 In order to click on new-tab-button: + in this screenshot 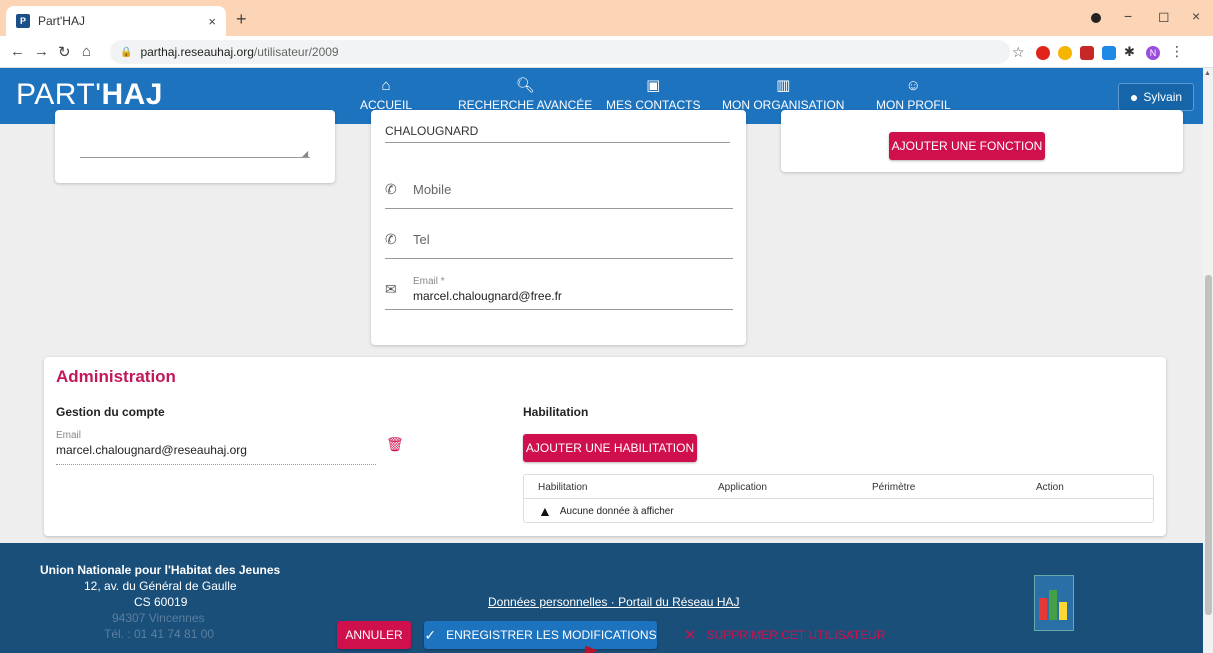, I will do `click(241, 19)`.